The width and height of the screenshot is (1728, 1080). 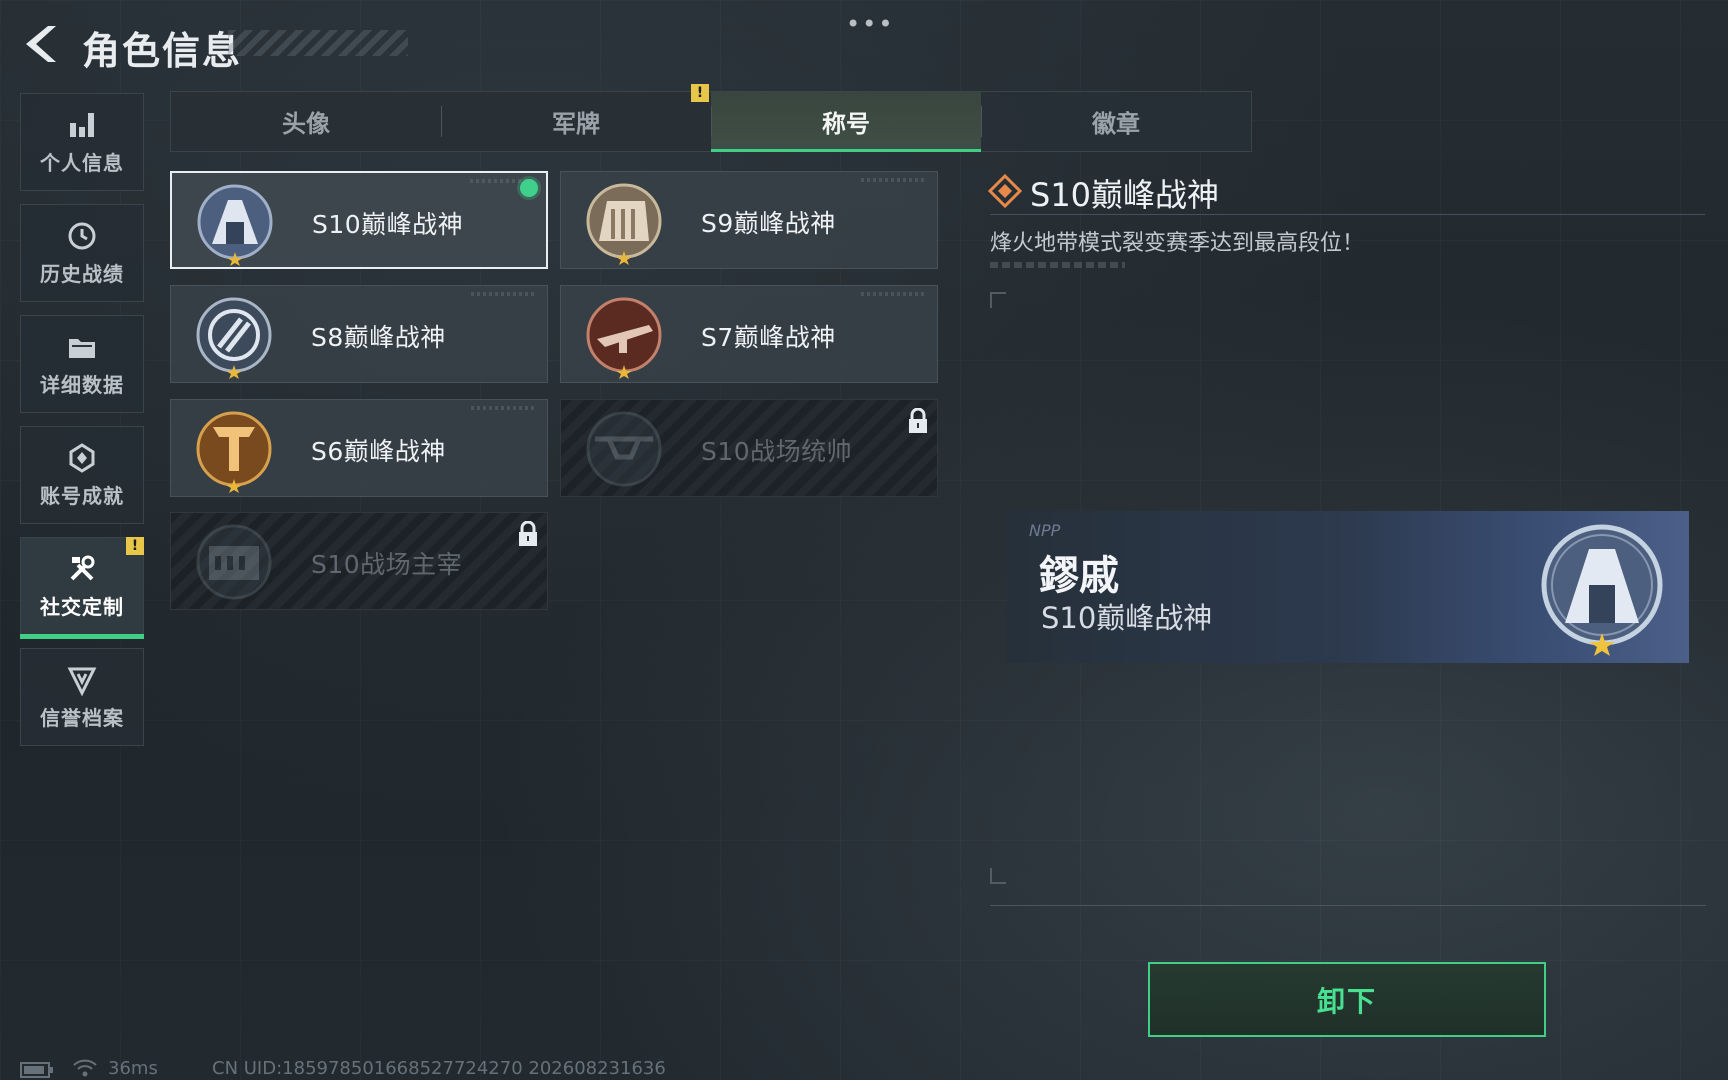 I want to click on shield-icon, so click(x=82, y=681).